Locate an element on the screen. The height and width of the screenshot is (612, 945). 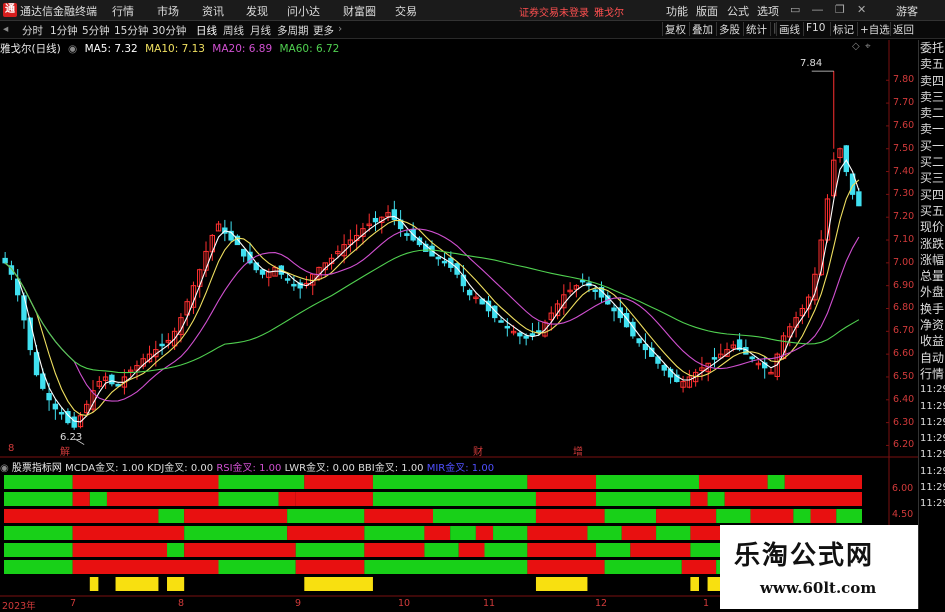
quote-item: 卖三 is located at coordinates (932, 97).